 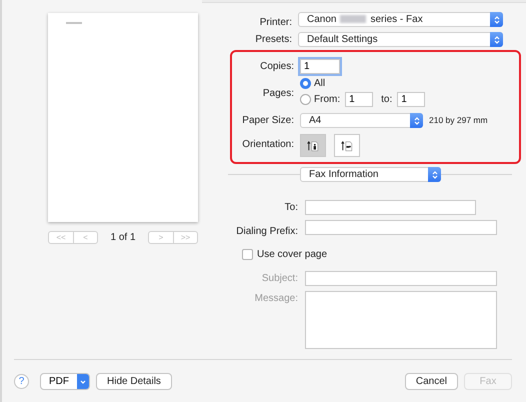 I want to click on radio-button: All, so click(x=313, y=83).